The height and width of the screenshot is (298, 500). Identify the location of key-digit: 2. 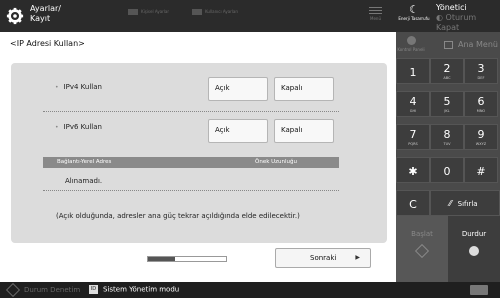
(447, 68).